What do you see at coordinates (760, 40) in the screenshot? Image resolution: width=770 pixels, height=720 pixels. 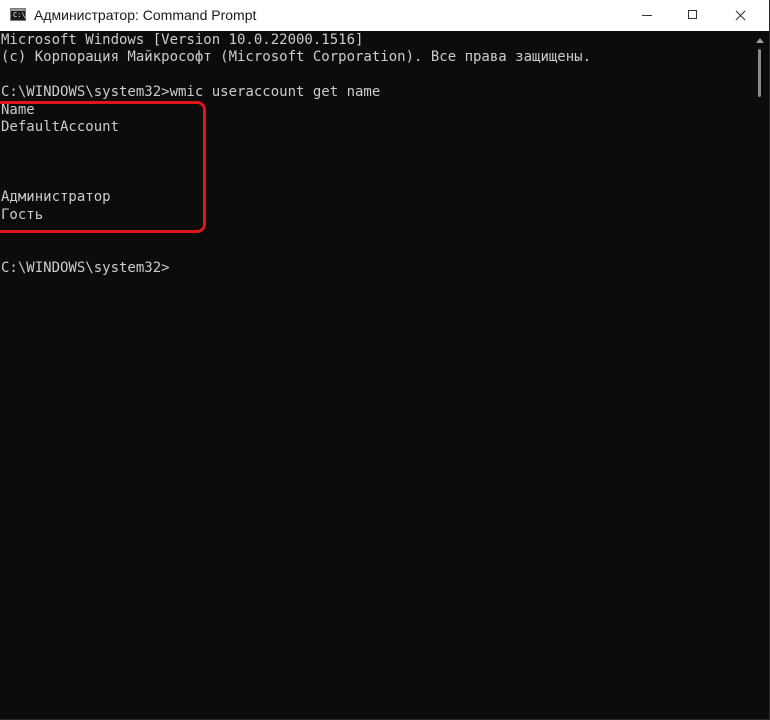 I see `scroll-up-arrow-icon` at bounding box center [760, 40].